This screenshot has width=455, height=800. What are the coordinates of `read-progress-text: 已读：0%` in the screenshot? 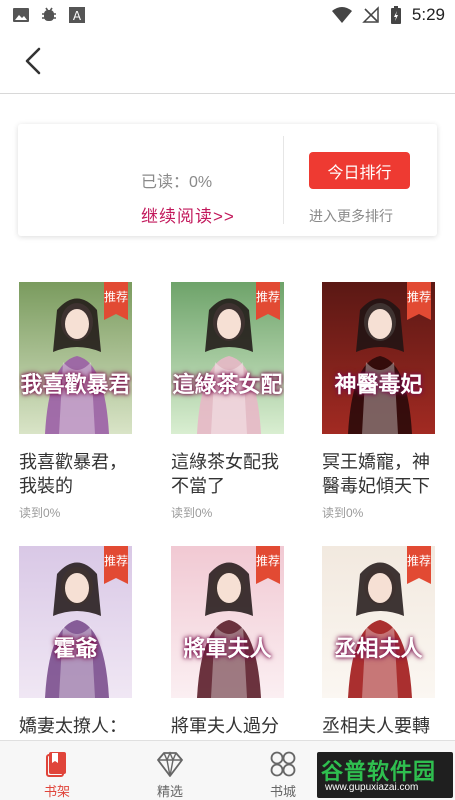 It's located at (177, 182).